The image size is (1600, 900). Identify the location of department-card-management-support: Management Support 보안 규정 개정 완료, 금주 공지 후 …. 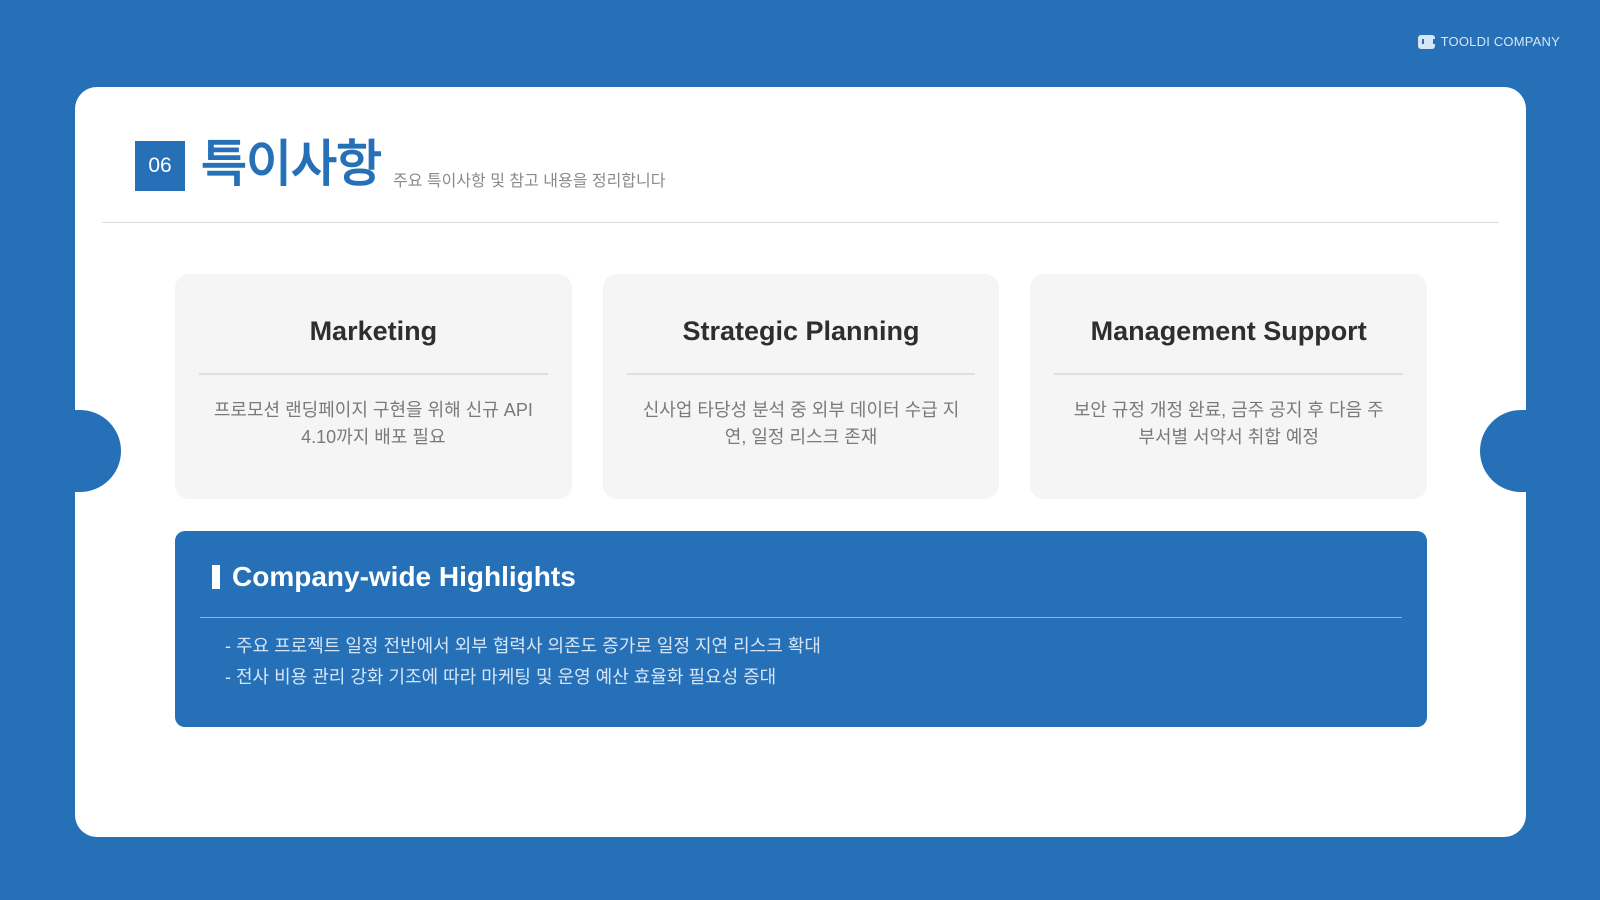
(1229, 386).